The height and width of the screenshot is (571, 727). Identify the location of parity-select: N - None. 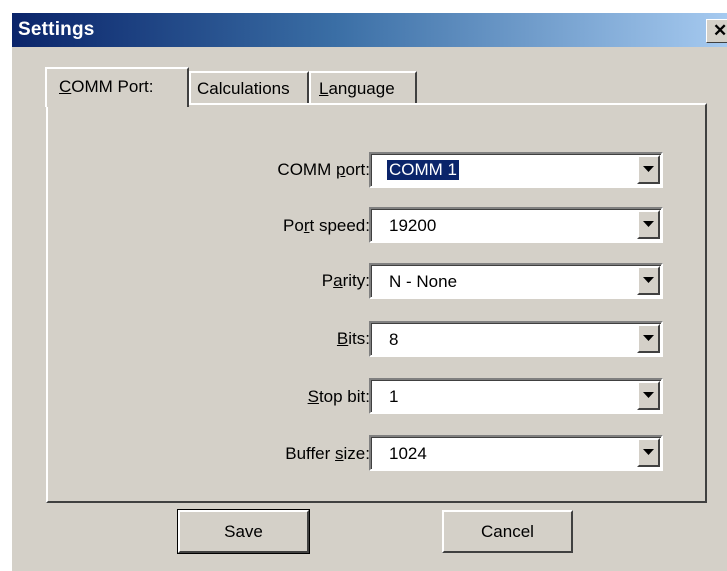
(516, 281).